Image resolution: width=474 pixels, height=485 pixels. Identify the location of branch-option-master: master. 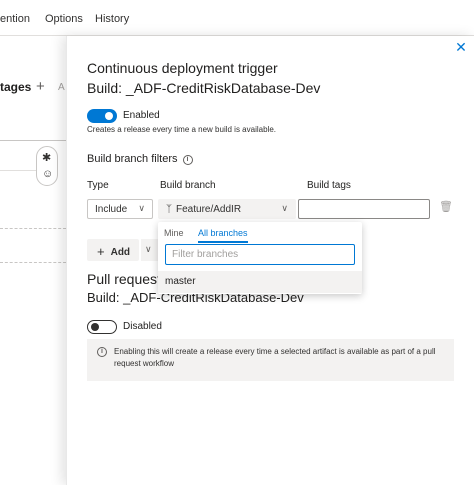
(260, 282).